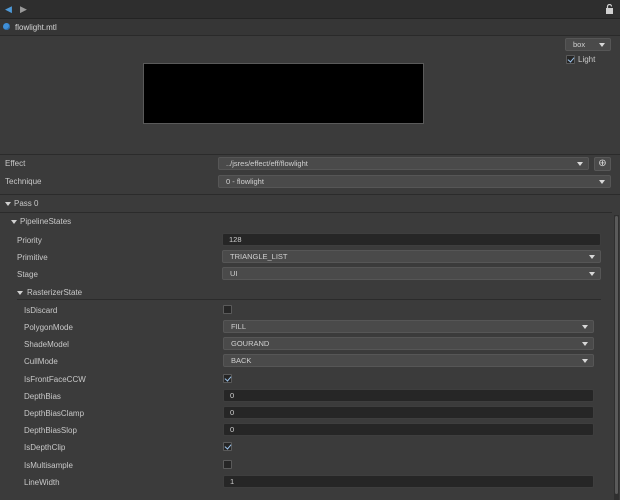 The width and height of the screenshot is (620, 500). I want to click on is-depth-clip-label: IsDepthClip, so click(45, 447).